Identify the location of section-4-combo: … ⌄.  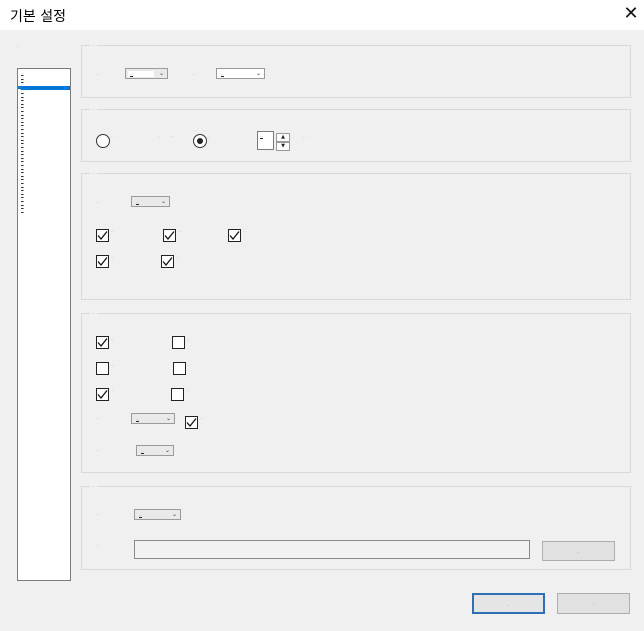
(153, 418).